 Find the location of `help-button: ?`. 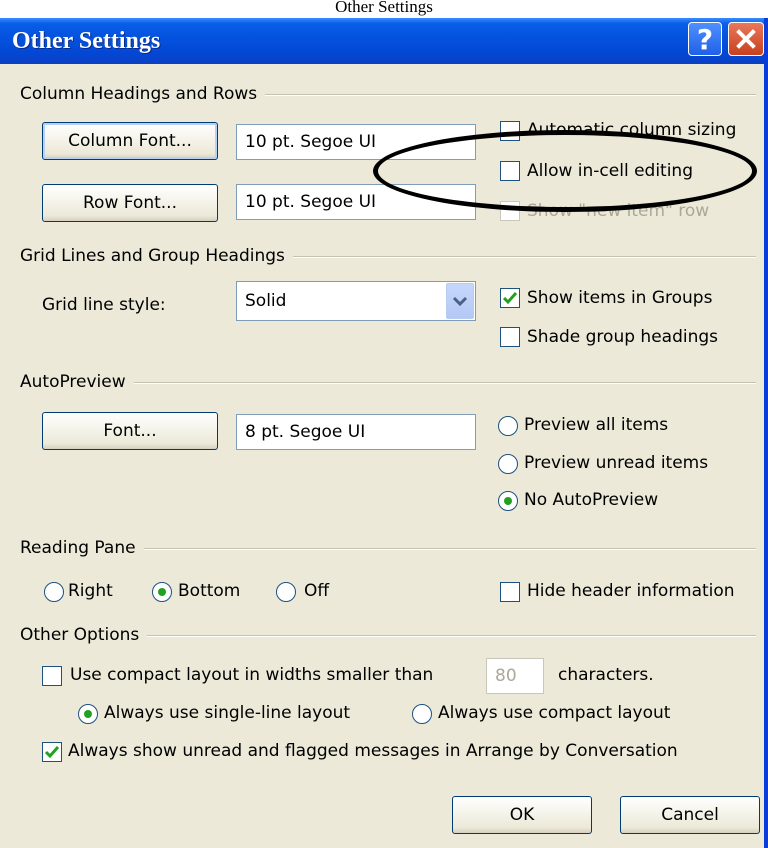

help-button: ? is located at coordinates (705, 39).